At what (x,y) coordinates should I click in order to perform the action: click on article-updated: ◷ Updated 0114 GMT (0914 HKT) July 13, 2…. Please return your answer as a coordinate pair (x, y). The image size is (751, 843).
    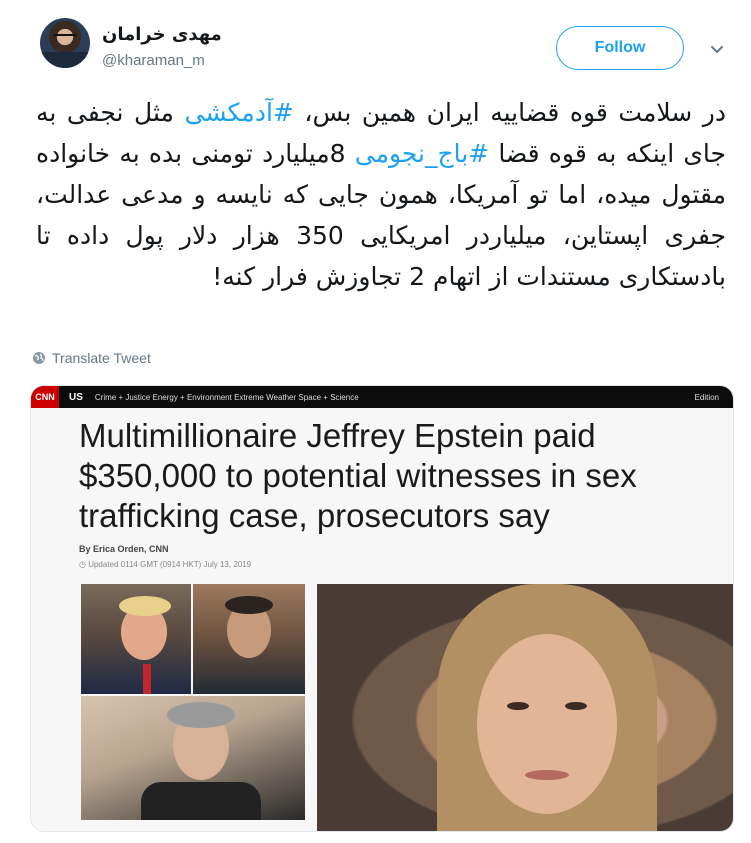
    Looking at the image, I should click on (165, 564).